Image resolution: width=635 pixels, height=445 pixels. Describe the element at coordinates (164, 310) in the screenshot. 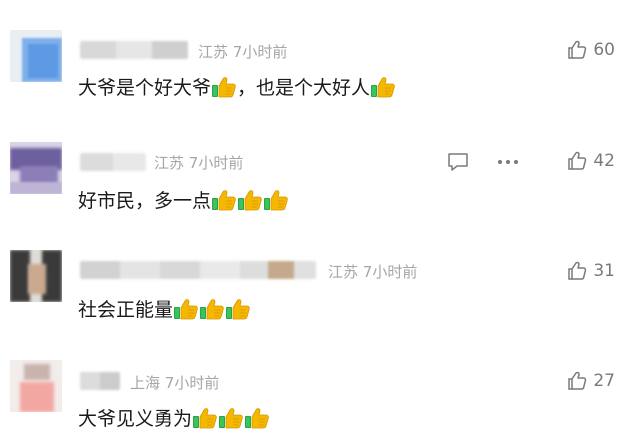

I see `comment-text: 社会正能量` at that location.